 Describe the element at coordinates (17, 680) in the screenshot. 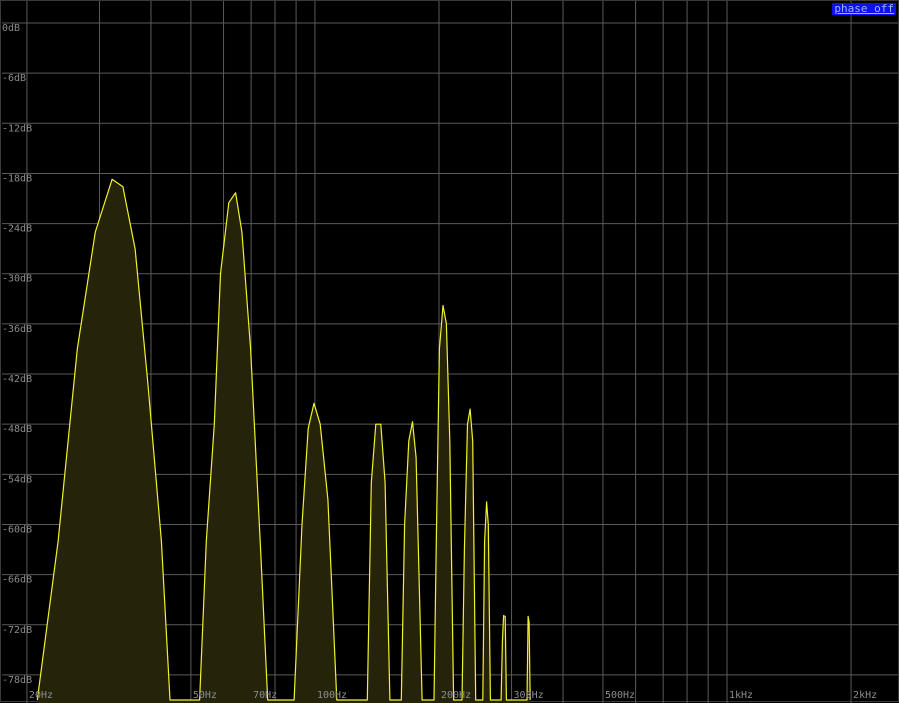

I see `y-tick-label: -78dB` at that location.